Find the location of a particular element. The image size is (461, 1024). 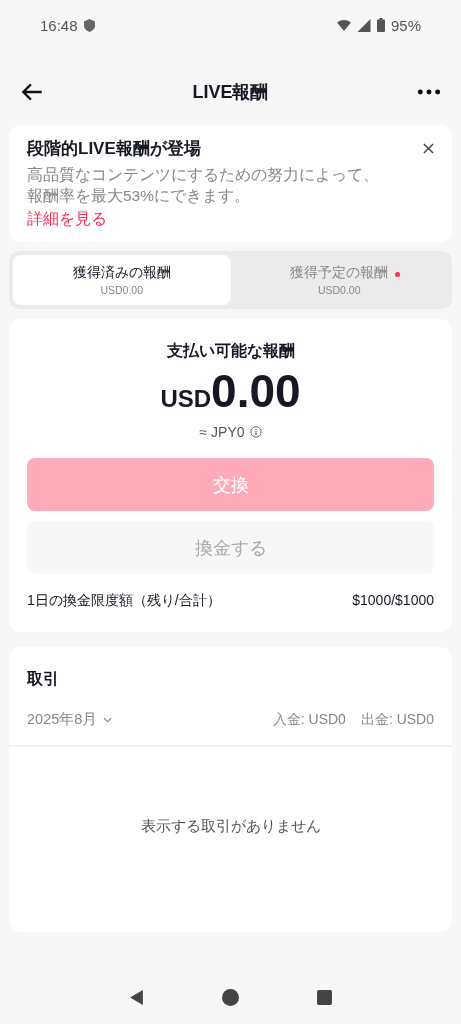

page-title: LIVE報酬 is located at coordinates (230, 92).